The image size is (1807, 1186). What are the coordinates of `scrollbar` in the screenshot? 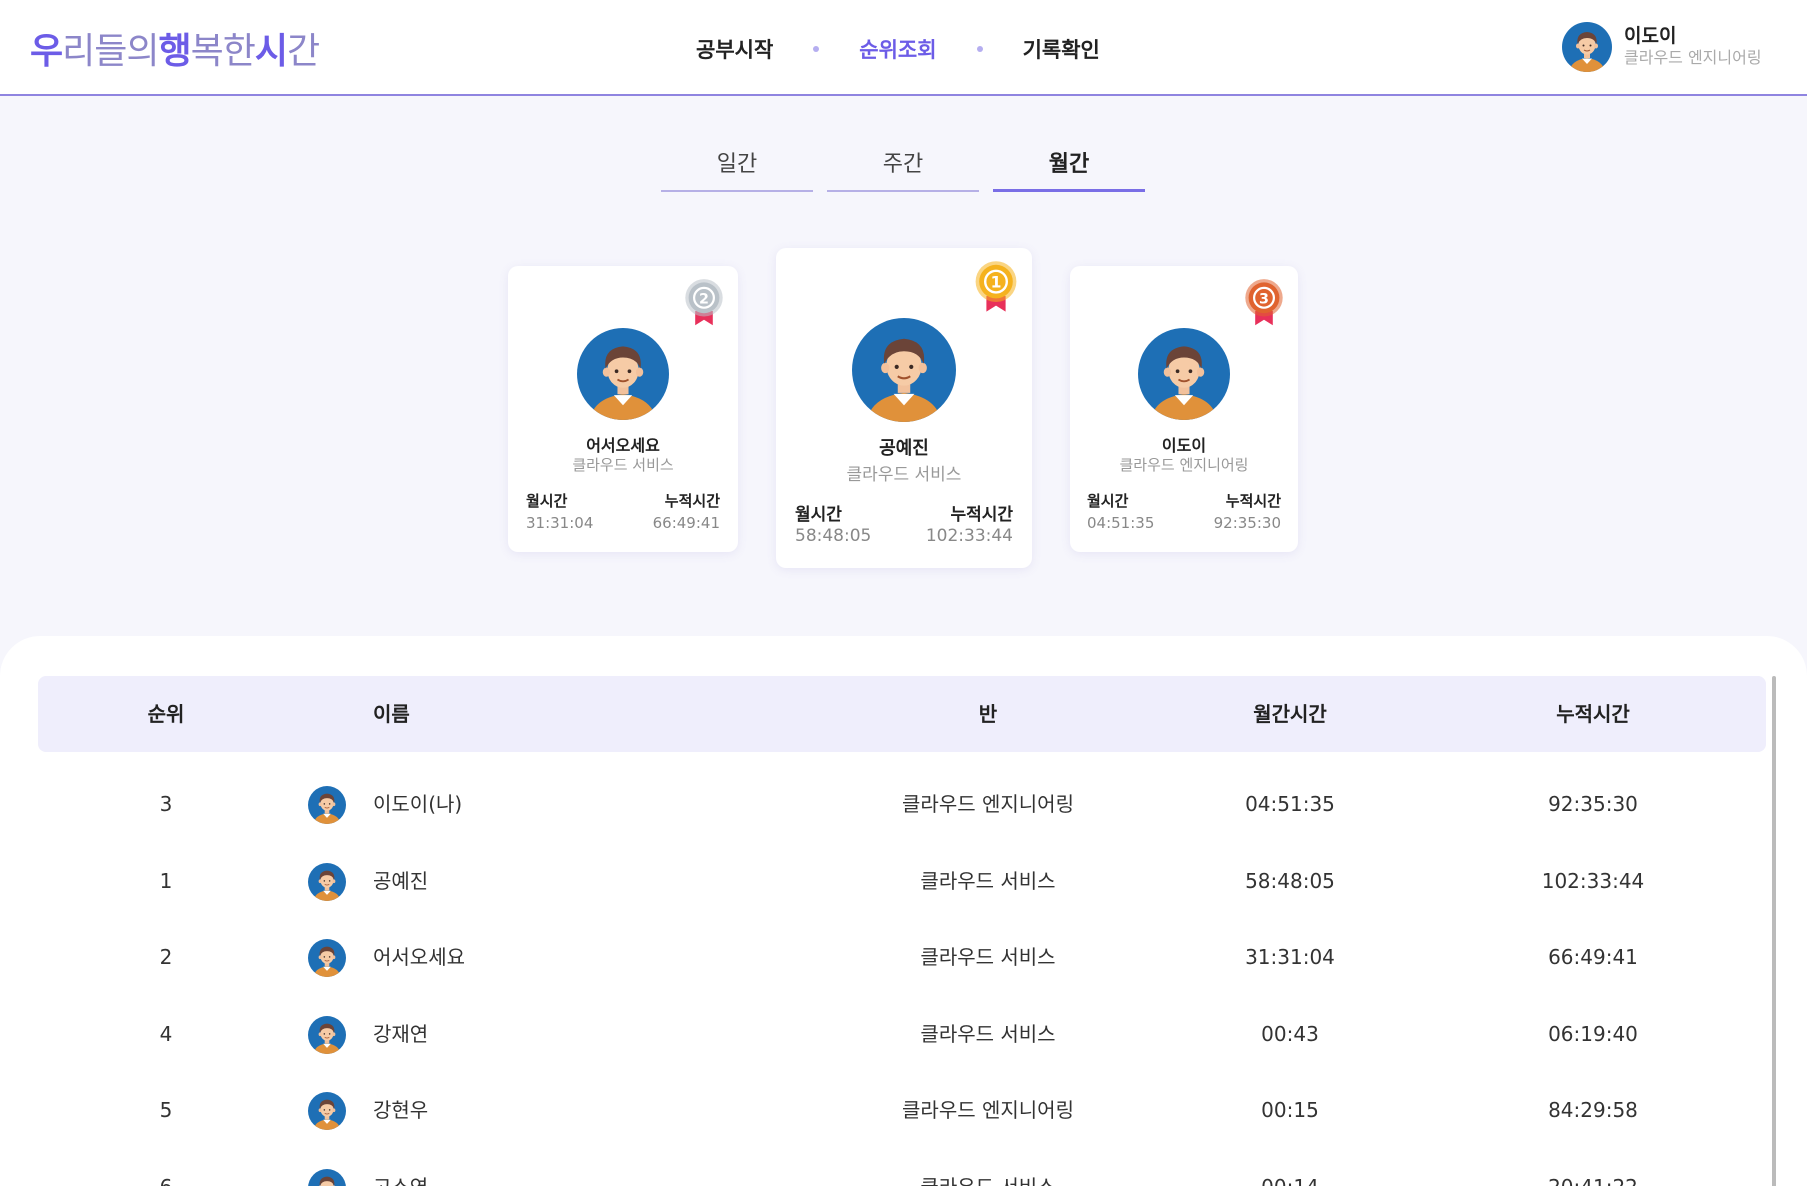 It's located at (1774, 931).